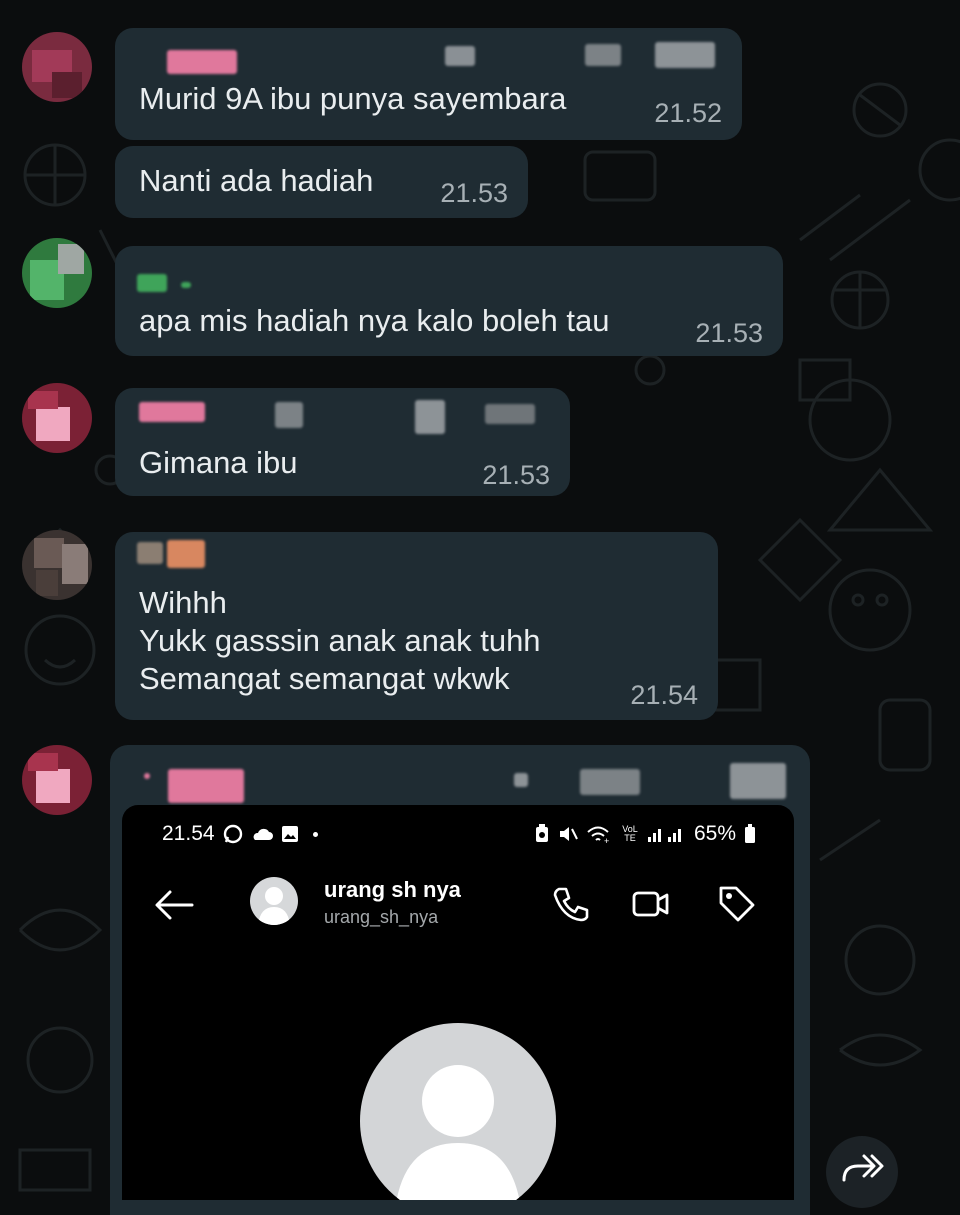 This screenshot has width=960, height=1215. What do you see at coordinates (750, 833) in the screenshot?
I see `battery-icon` at bounding box center [750, 833].